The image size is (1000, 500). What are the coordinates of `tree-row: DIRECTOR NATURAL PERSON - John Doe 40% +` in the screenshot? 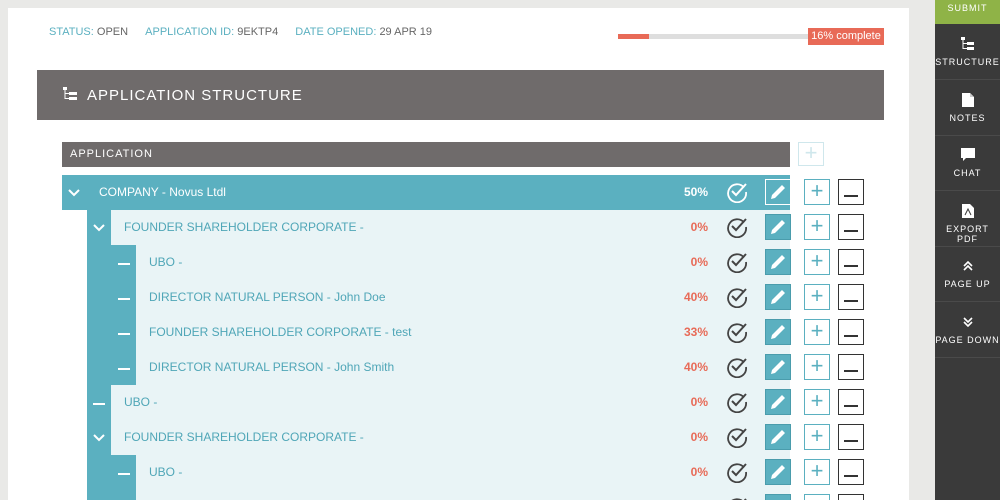 It's located at (463, 297).